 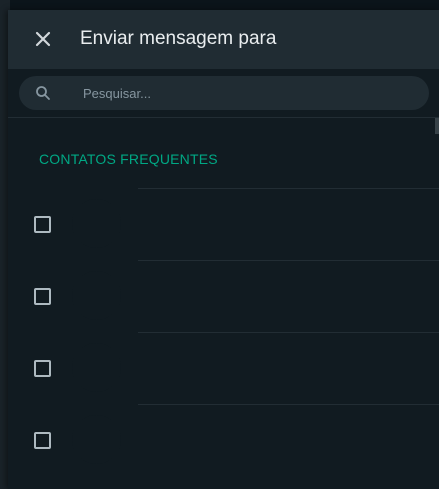 I want to click on search-area, so click(x=223, y=93).